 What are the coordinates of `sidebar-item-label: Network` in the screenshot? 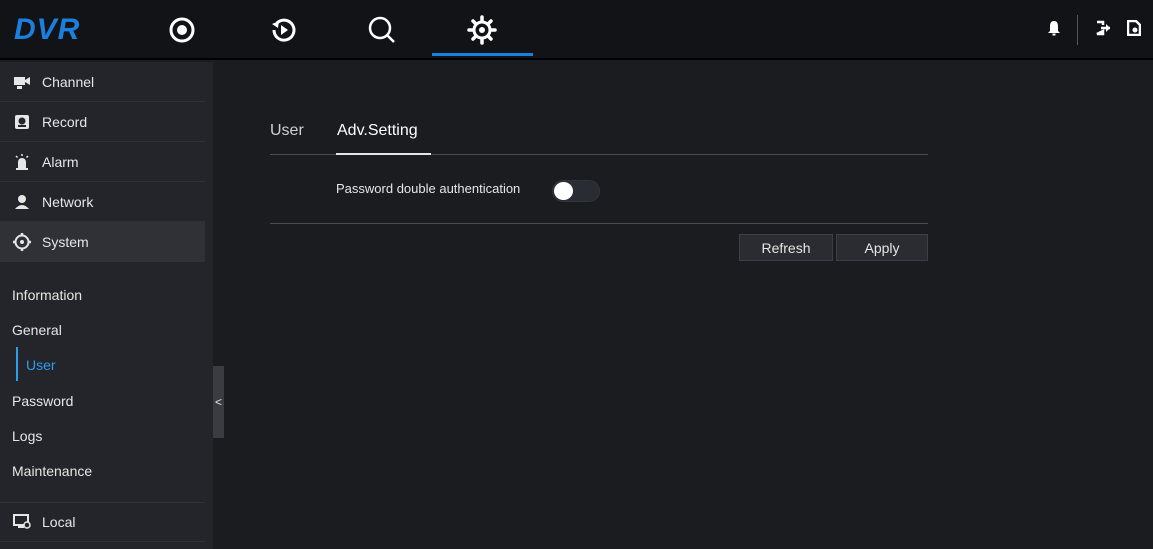 It's located at (68, 201).